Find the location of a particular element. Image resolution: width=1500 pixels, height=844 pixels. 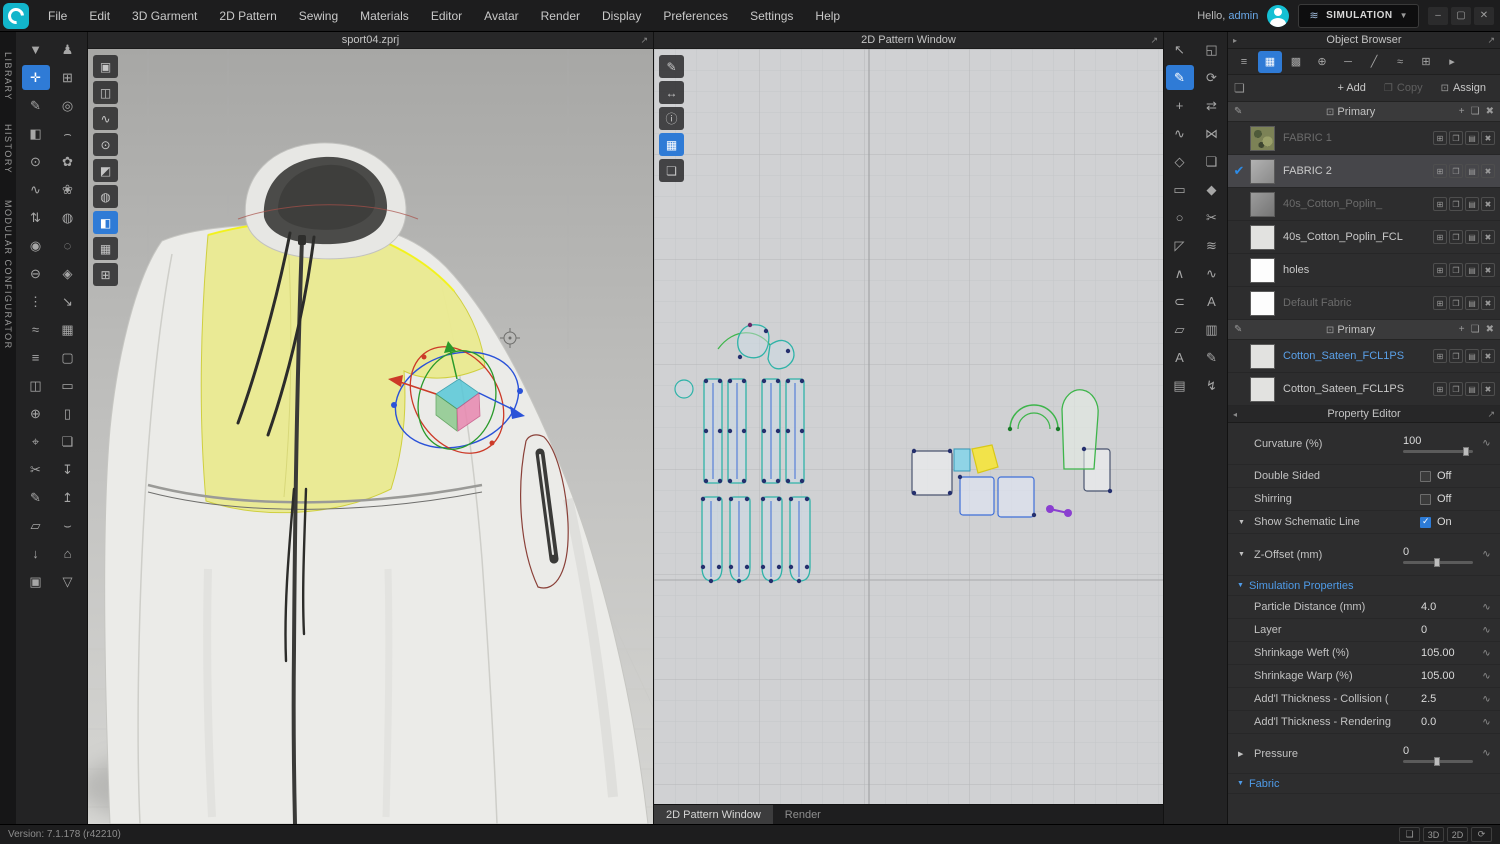

text-tool-icon: A is located at coordinates (1180, 357).